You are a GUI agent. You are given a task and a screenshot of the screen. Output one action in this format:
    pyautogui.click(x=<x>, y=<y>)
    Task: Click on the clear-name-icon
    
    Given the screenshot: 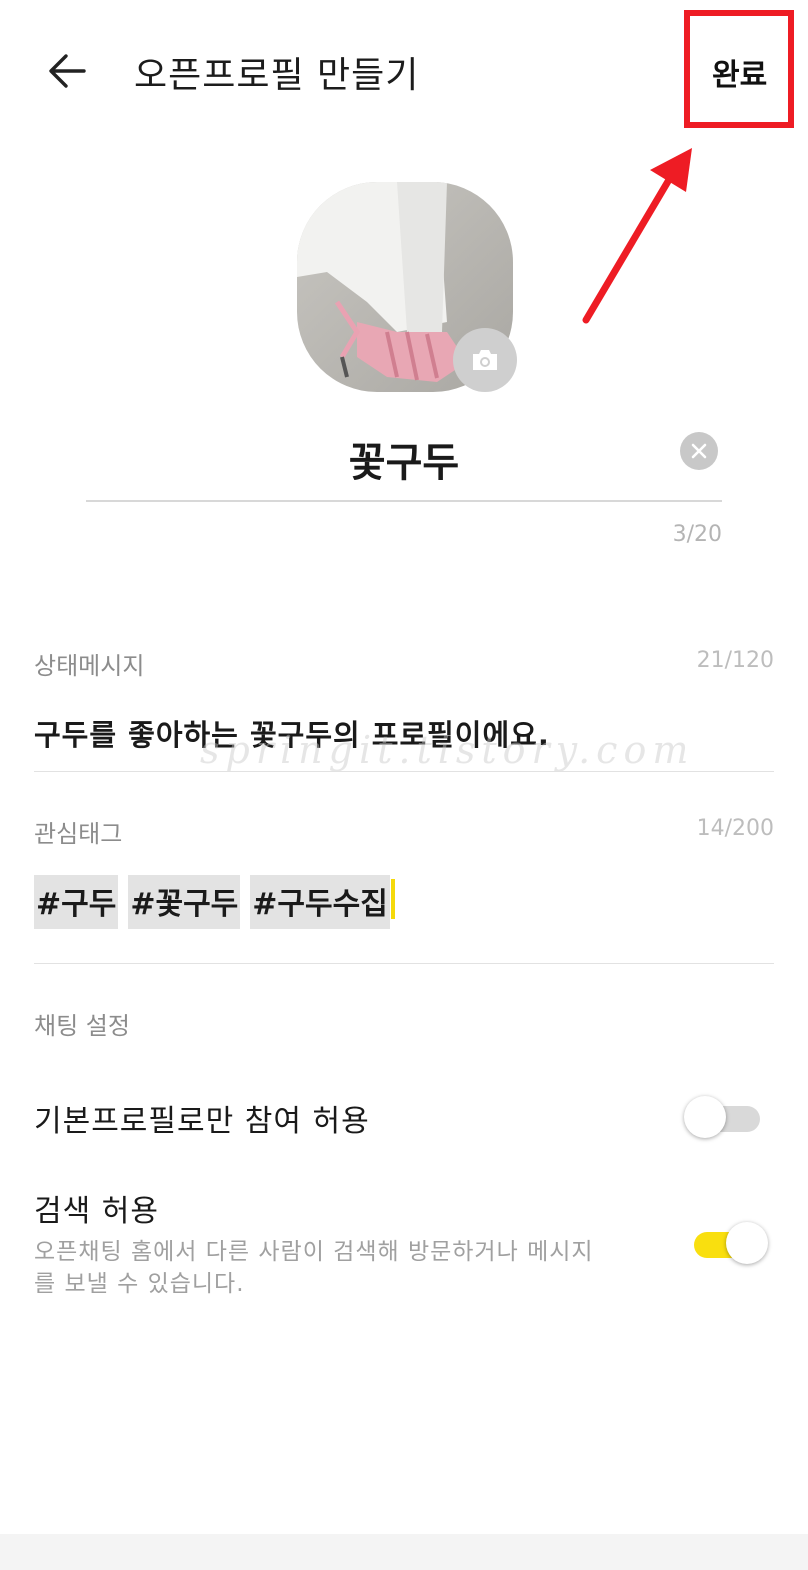 What is the action you would take?
    pyautogui.click(x=699, y=451)
    